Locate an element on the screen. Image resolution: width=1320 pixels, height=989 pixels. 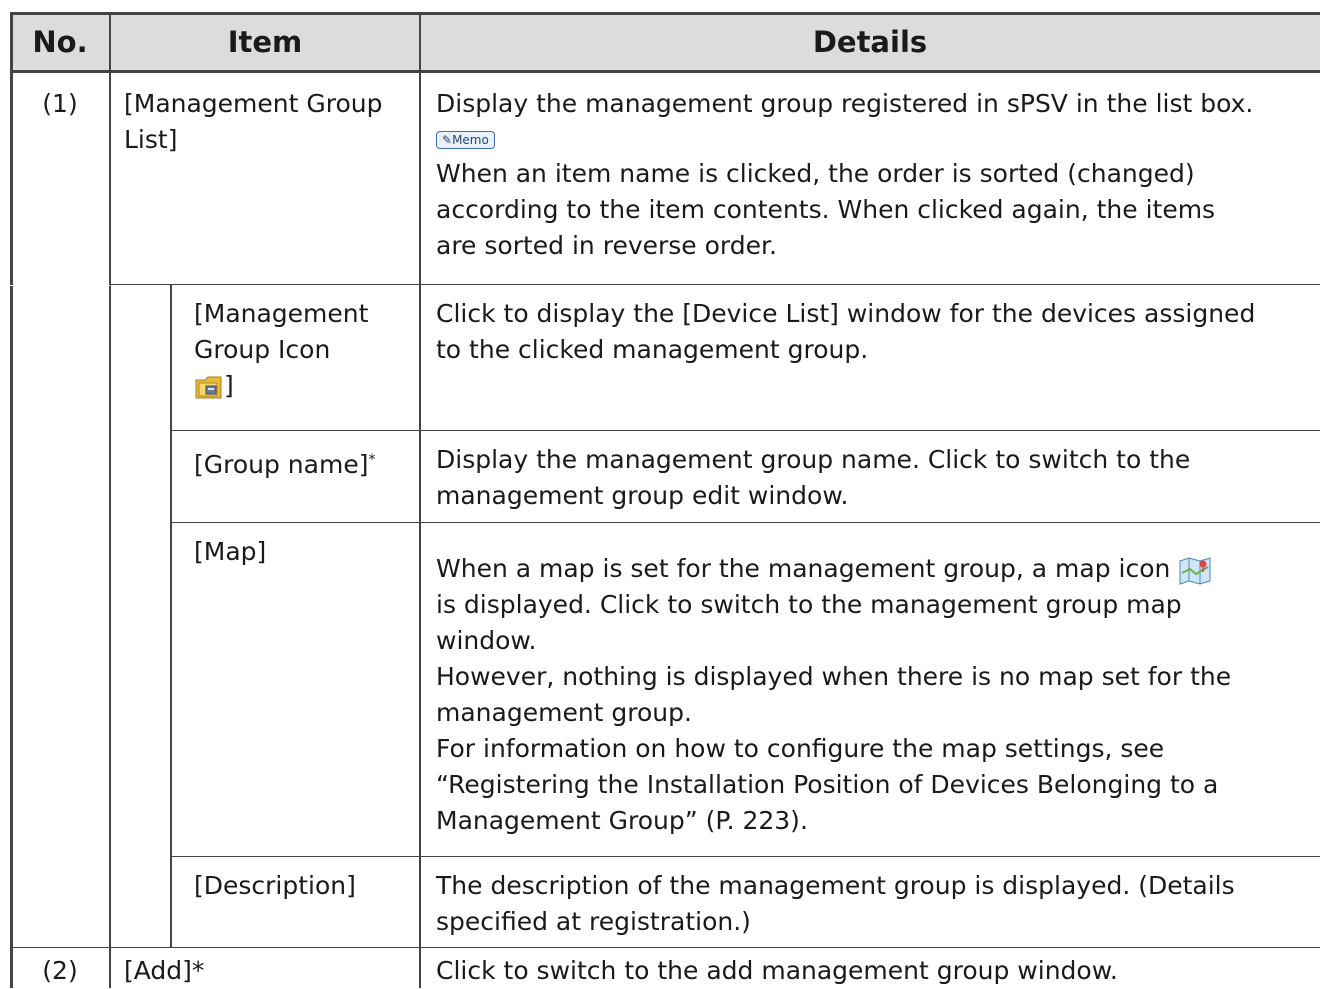
item-name: [Add]* is located at coordinates (164, 970).